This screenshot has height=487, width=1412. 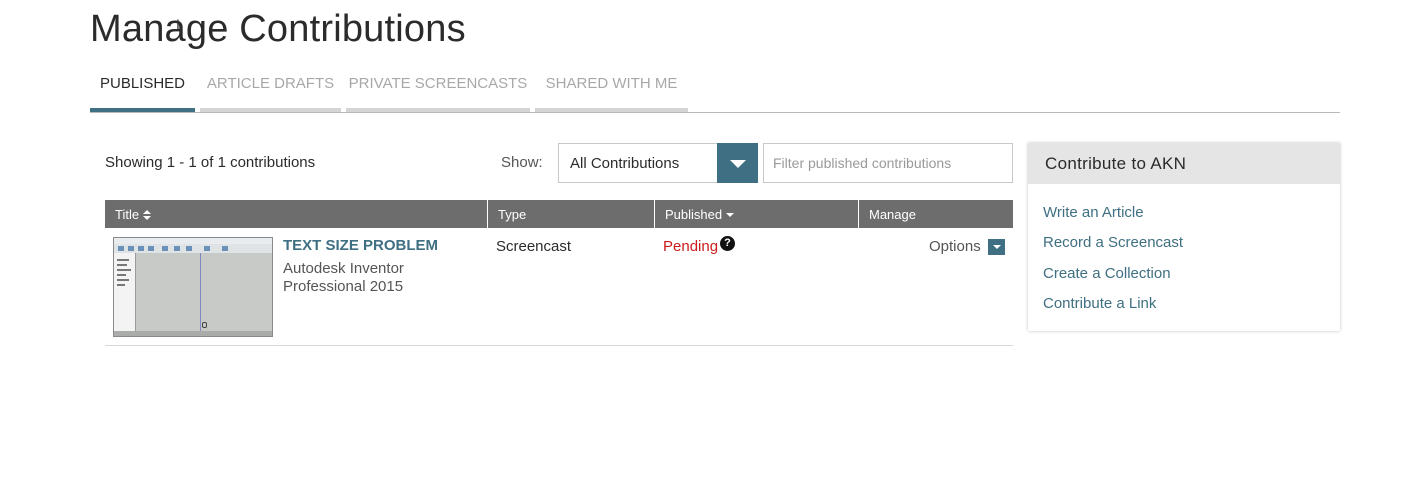 What do you see at coordinates (142, 88) in the screenshot?
I see `tab-published: PUBLISHED` at bounding box center [142, 88].